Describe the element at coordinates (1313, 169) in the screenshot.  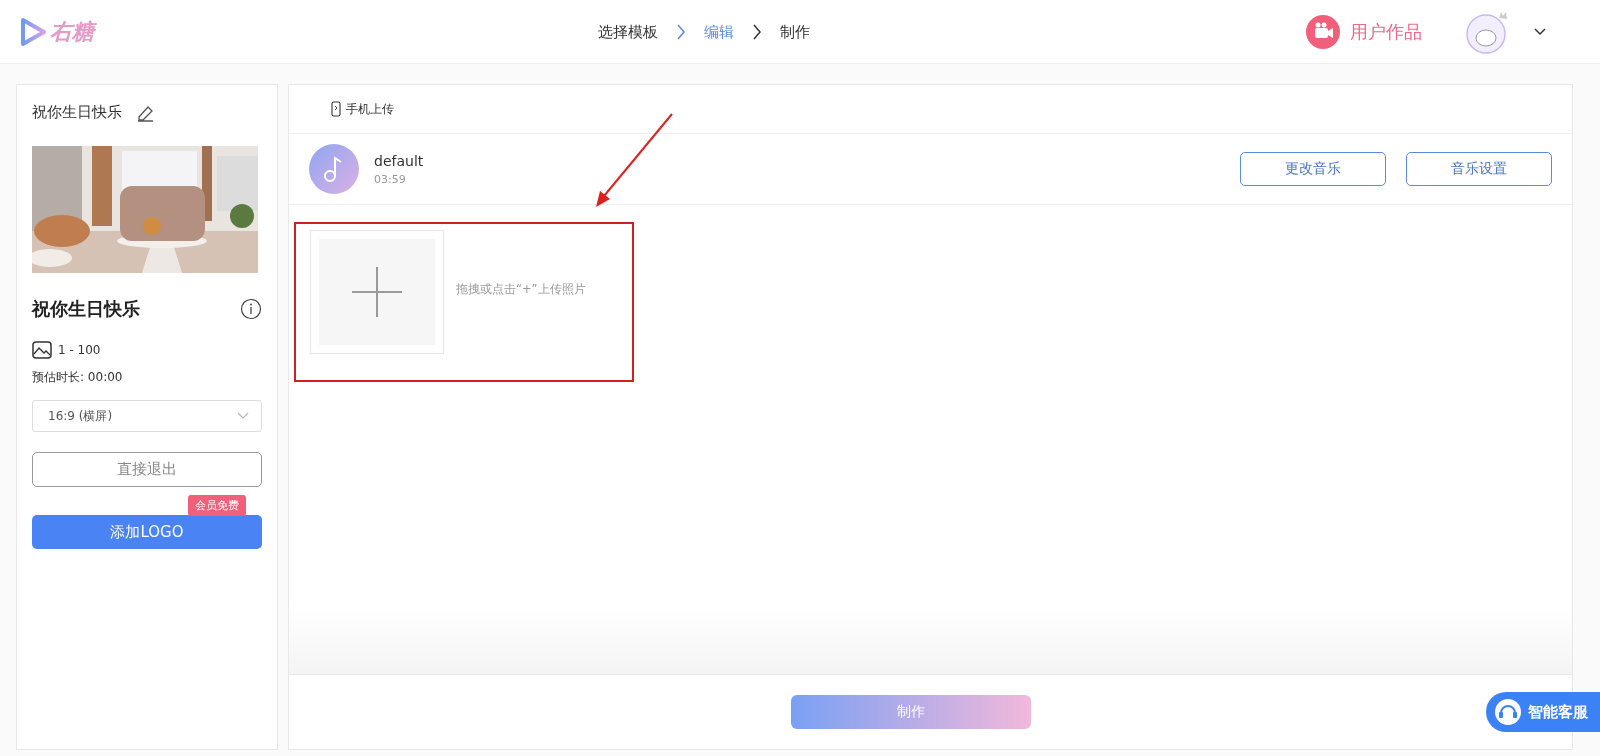
I see `music-button: 更改音乐` at that location.